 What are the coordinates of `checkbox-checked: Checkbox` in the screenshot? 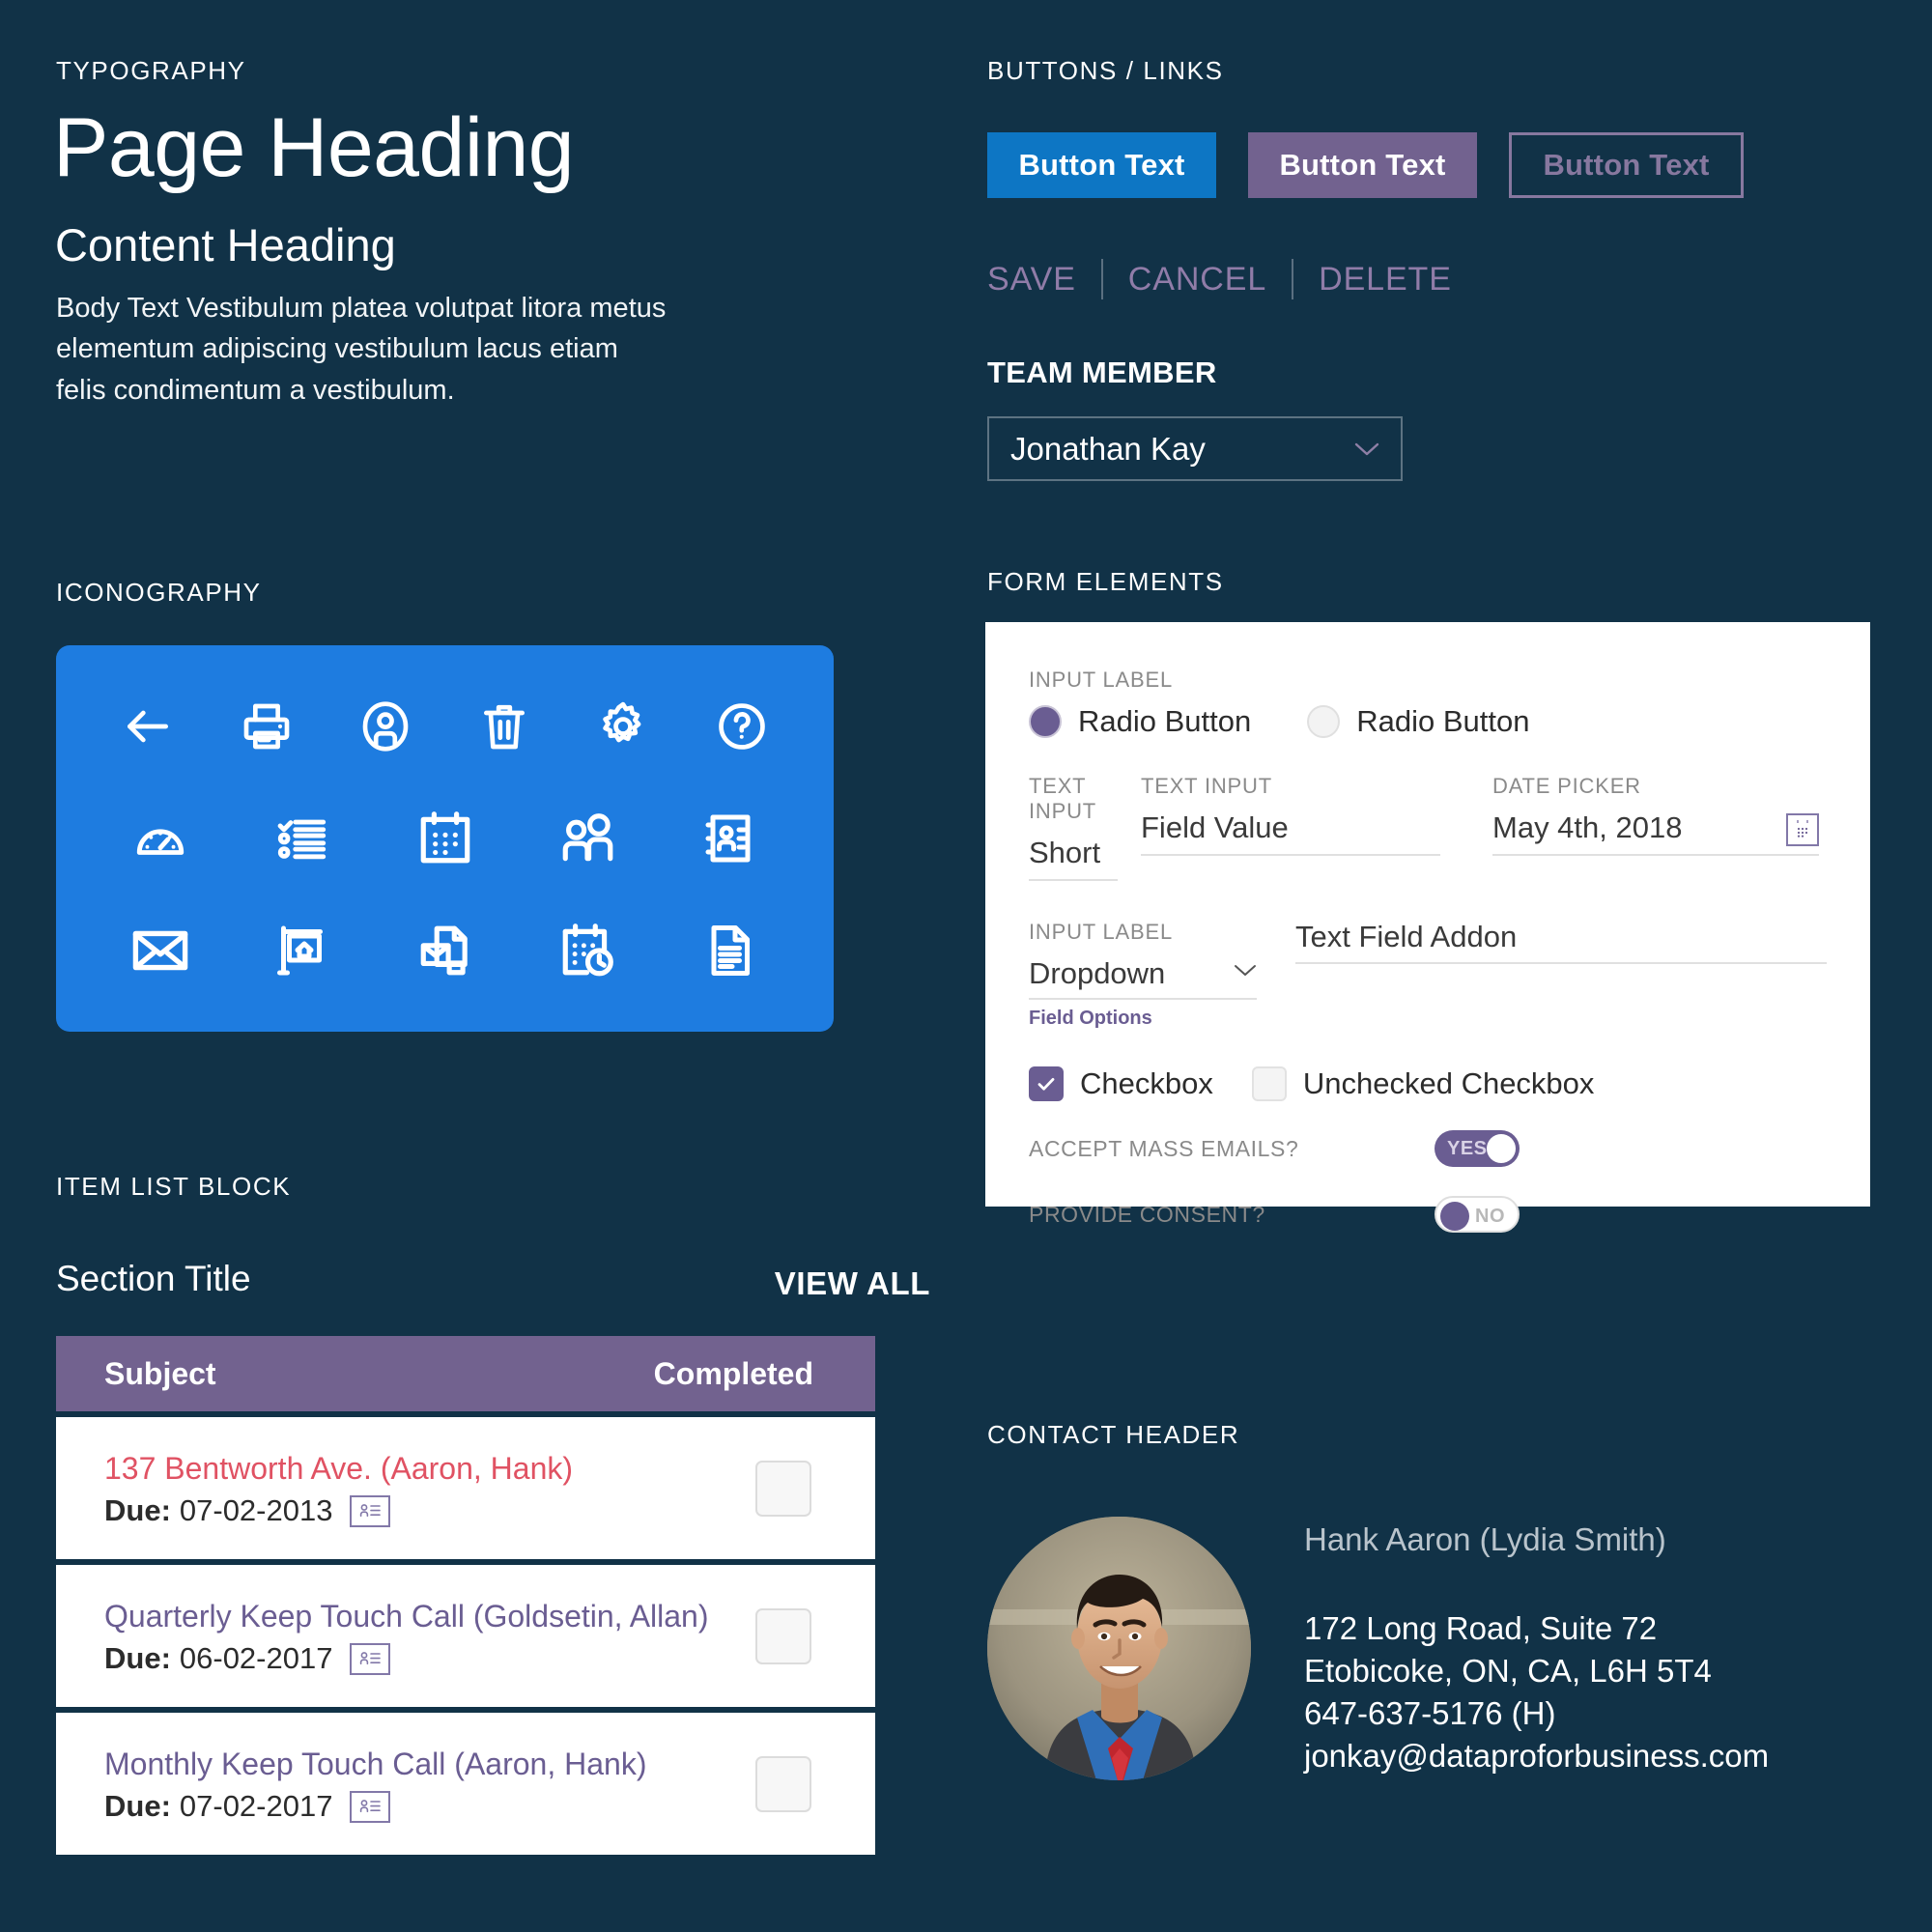 It's located at (1121, 1084).